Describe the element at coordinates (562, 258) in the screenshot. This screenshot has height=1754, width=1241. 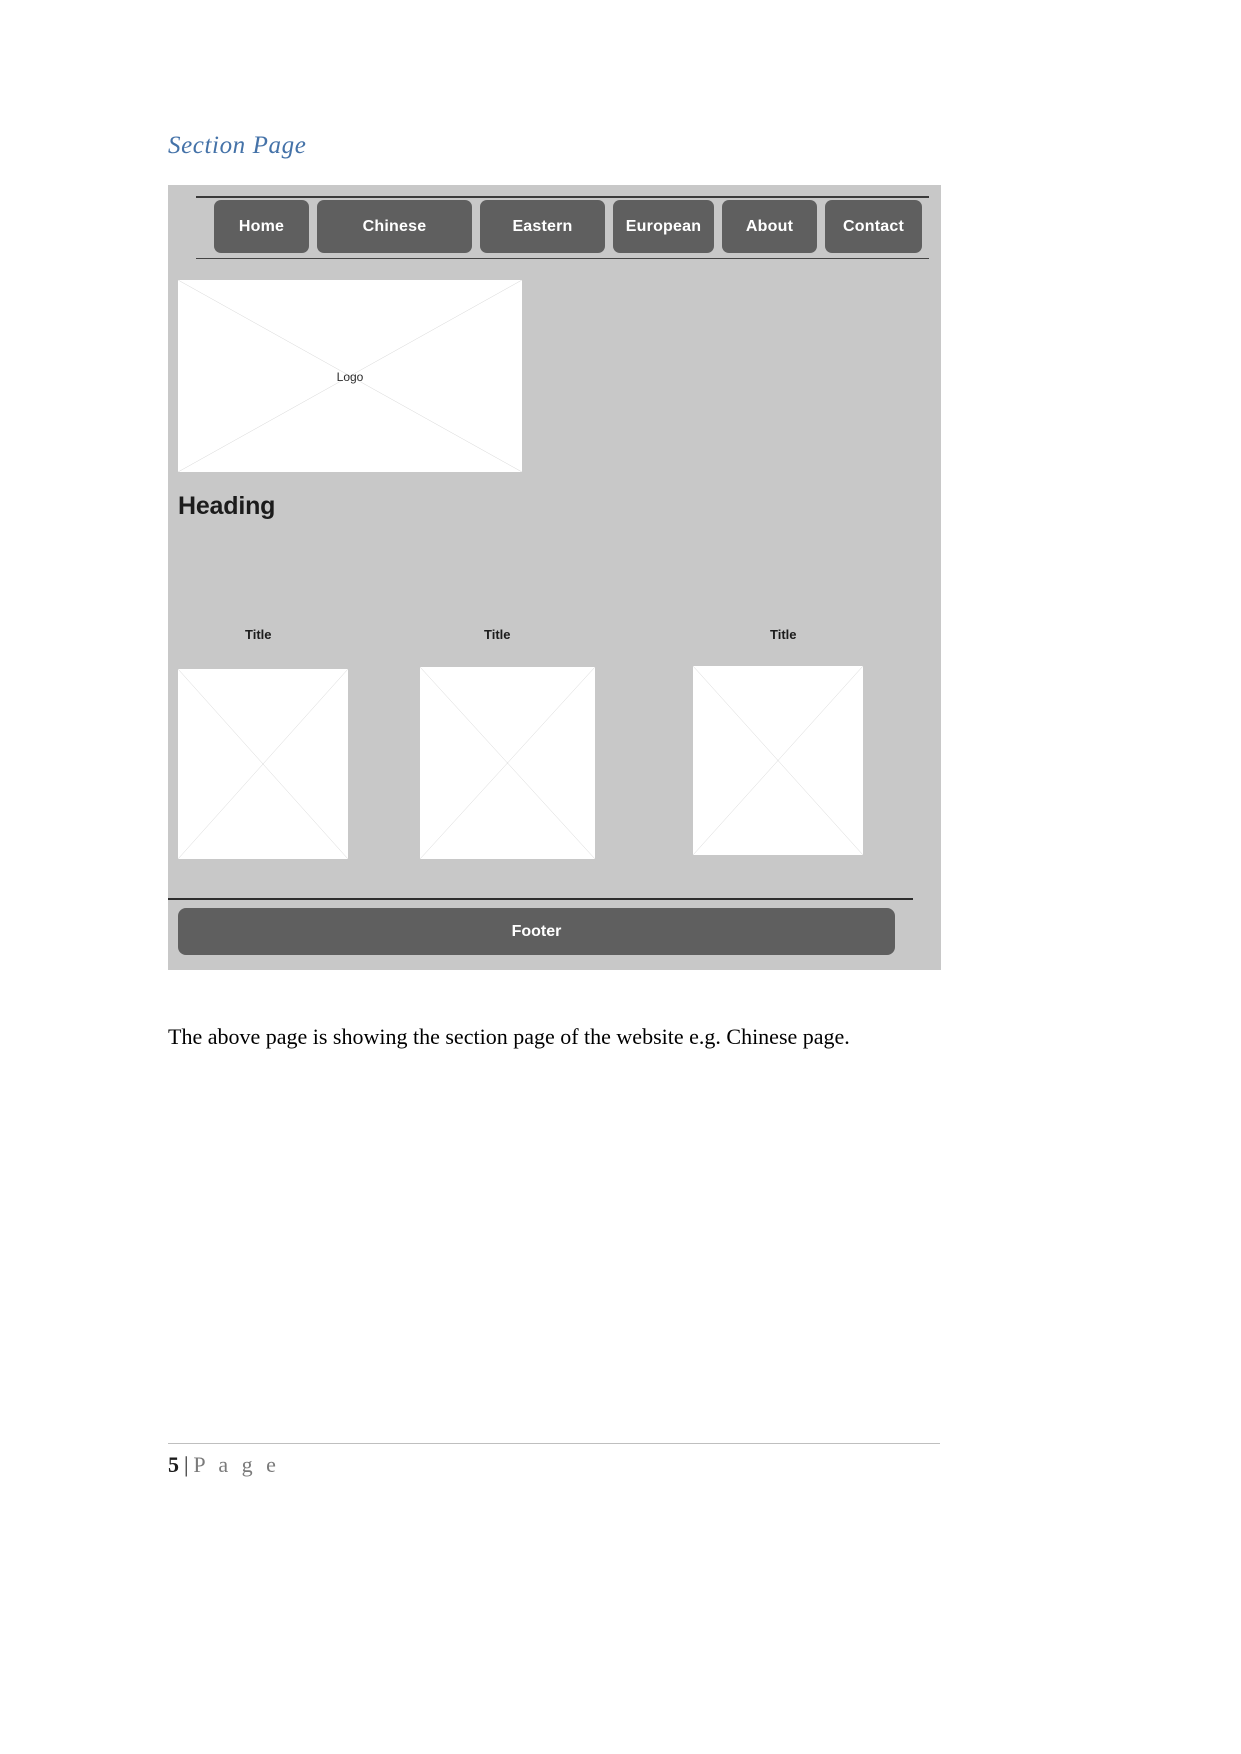
I see `divider-under-nav` at that location.